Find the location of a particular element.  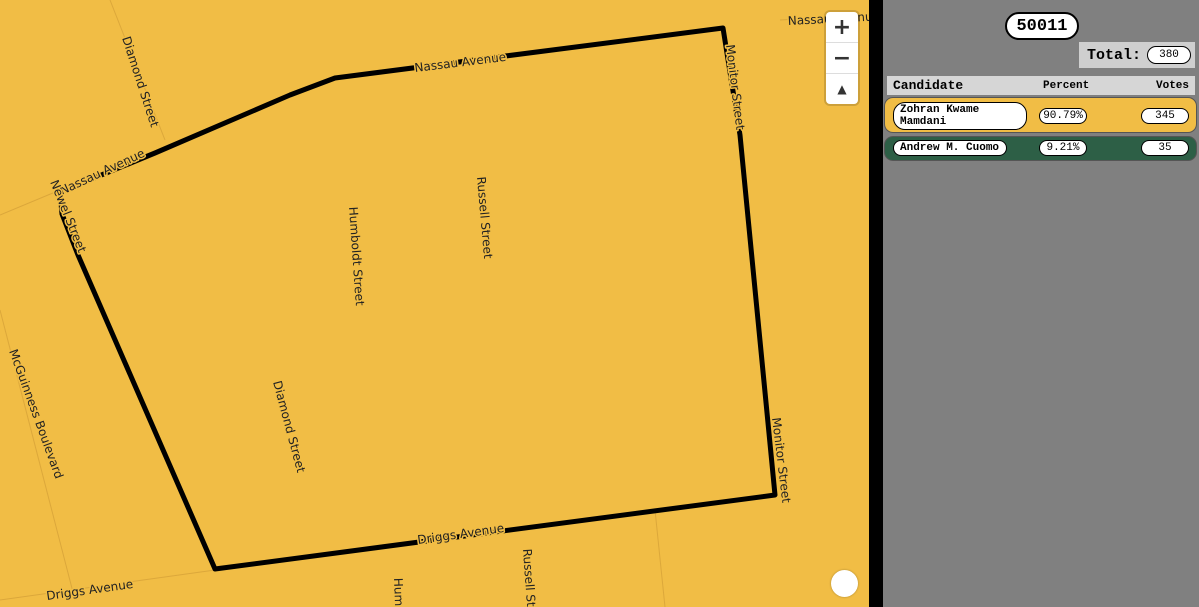

column-percent: Percent is located at coordinates (1066, 85).